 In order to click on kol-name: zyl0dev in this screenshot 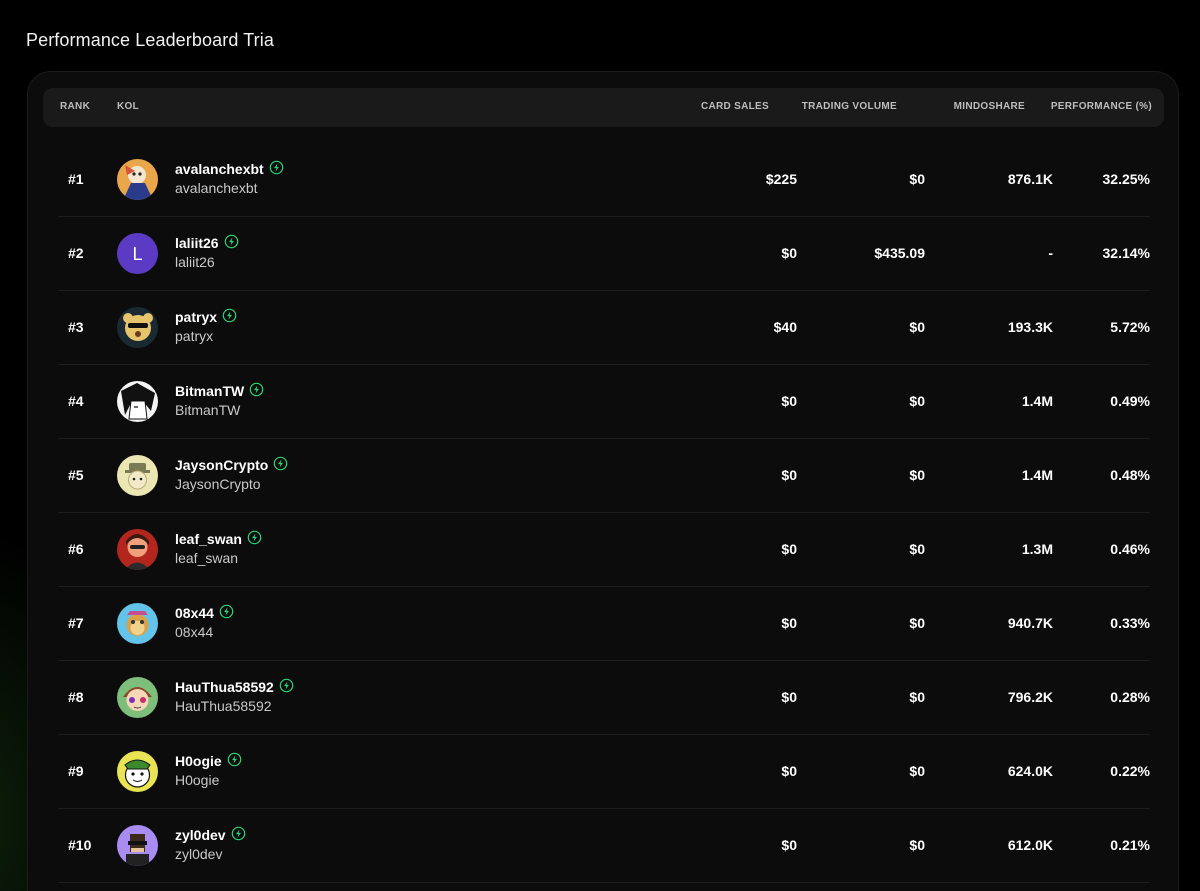, I will do `click(210, 835)`.